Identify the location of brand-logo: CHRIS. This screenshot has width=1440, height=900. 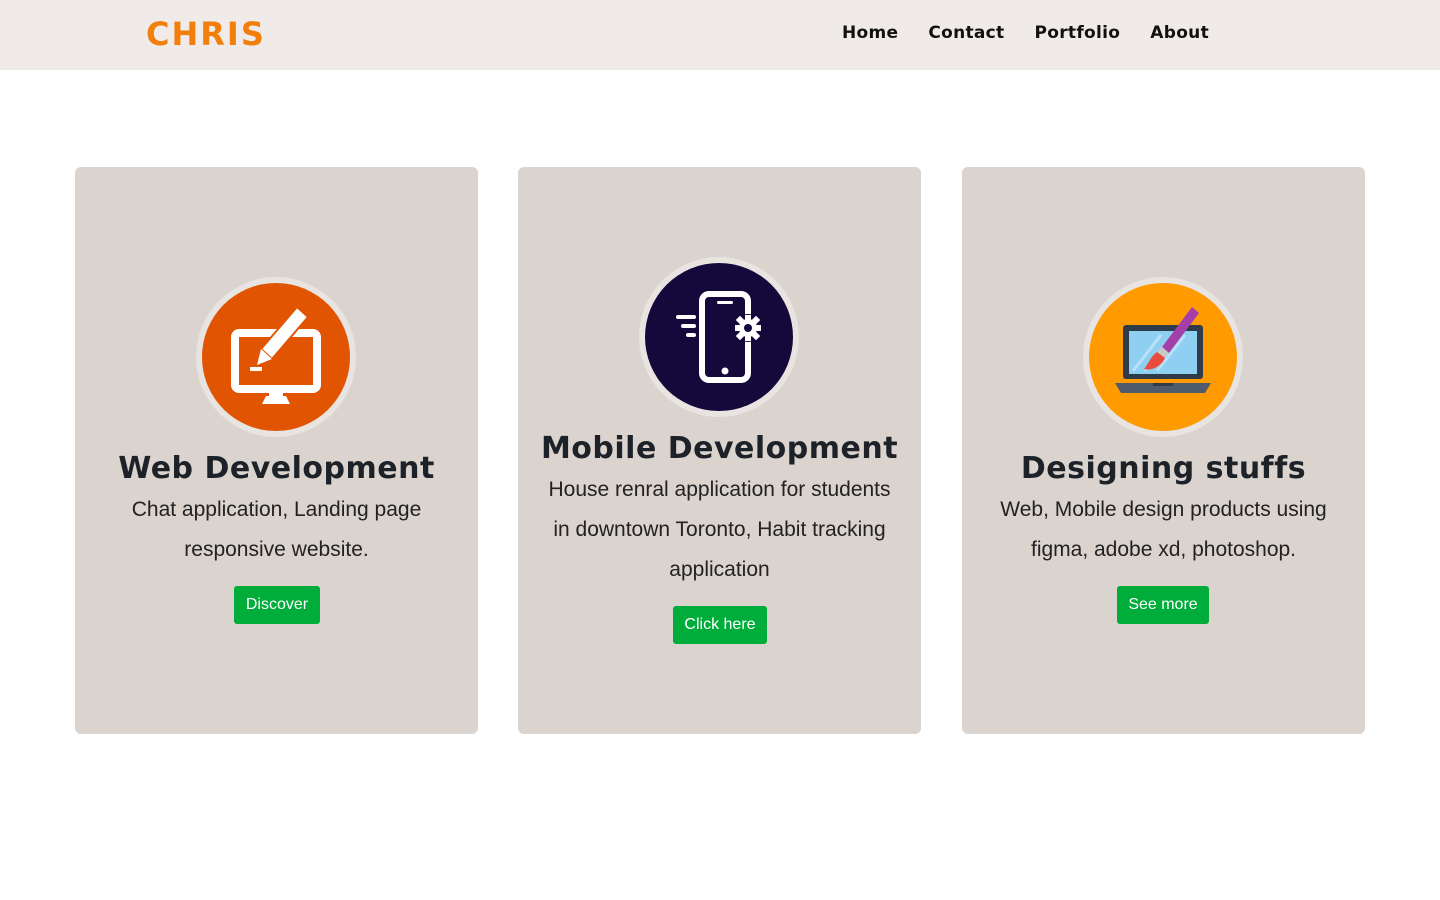
(206, 34).